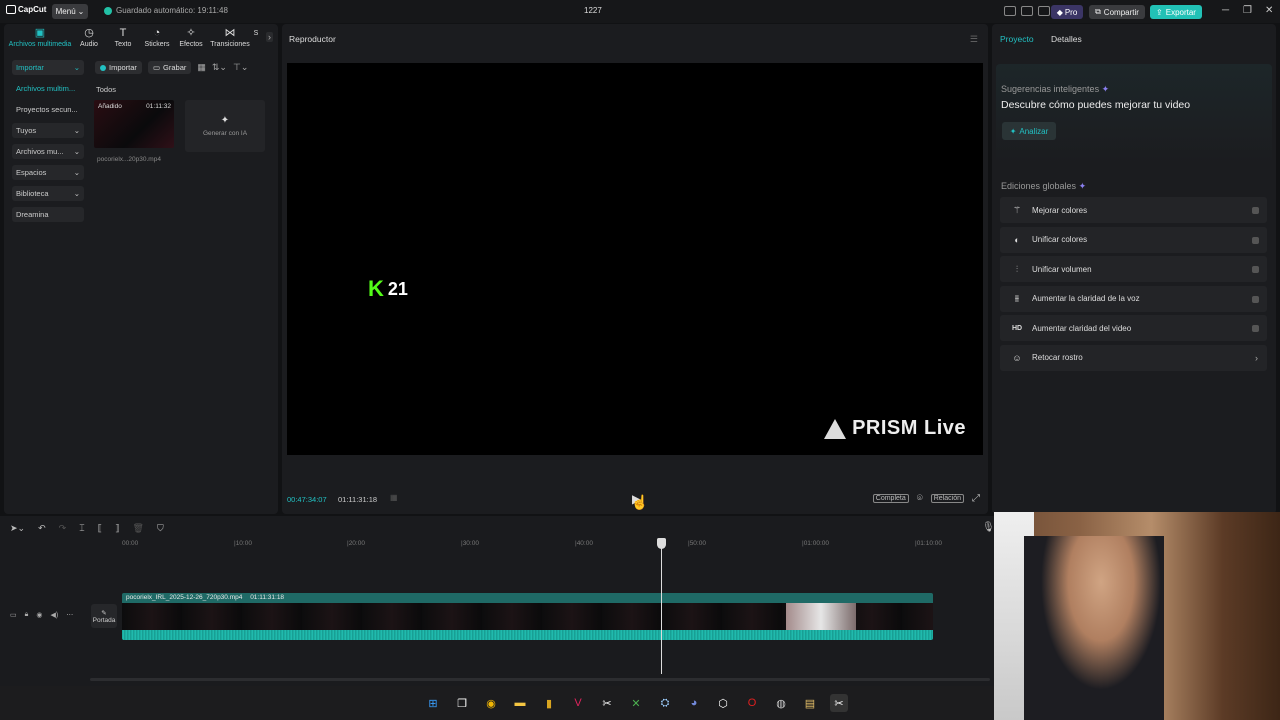 The image size is (1280, 720). I want to click on discord-icon: ◕, so click(694, 703).